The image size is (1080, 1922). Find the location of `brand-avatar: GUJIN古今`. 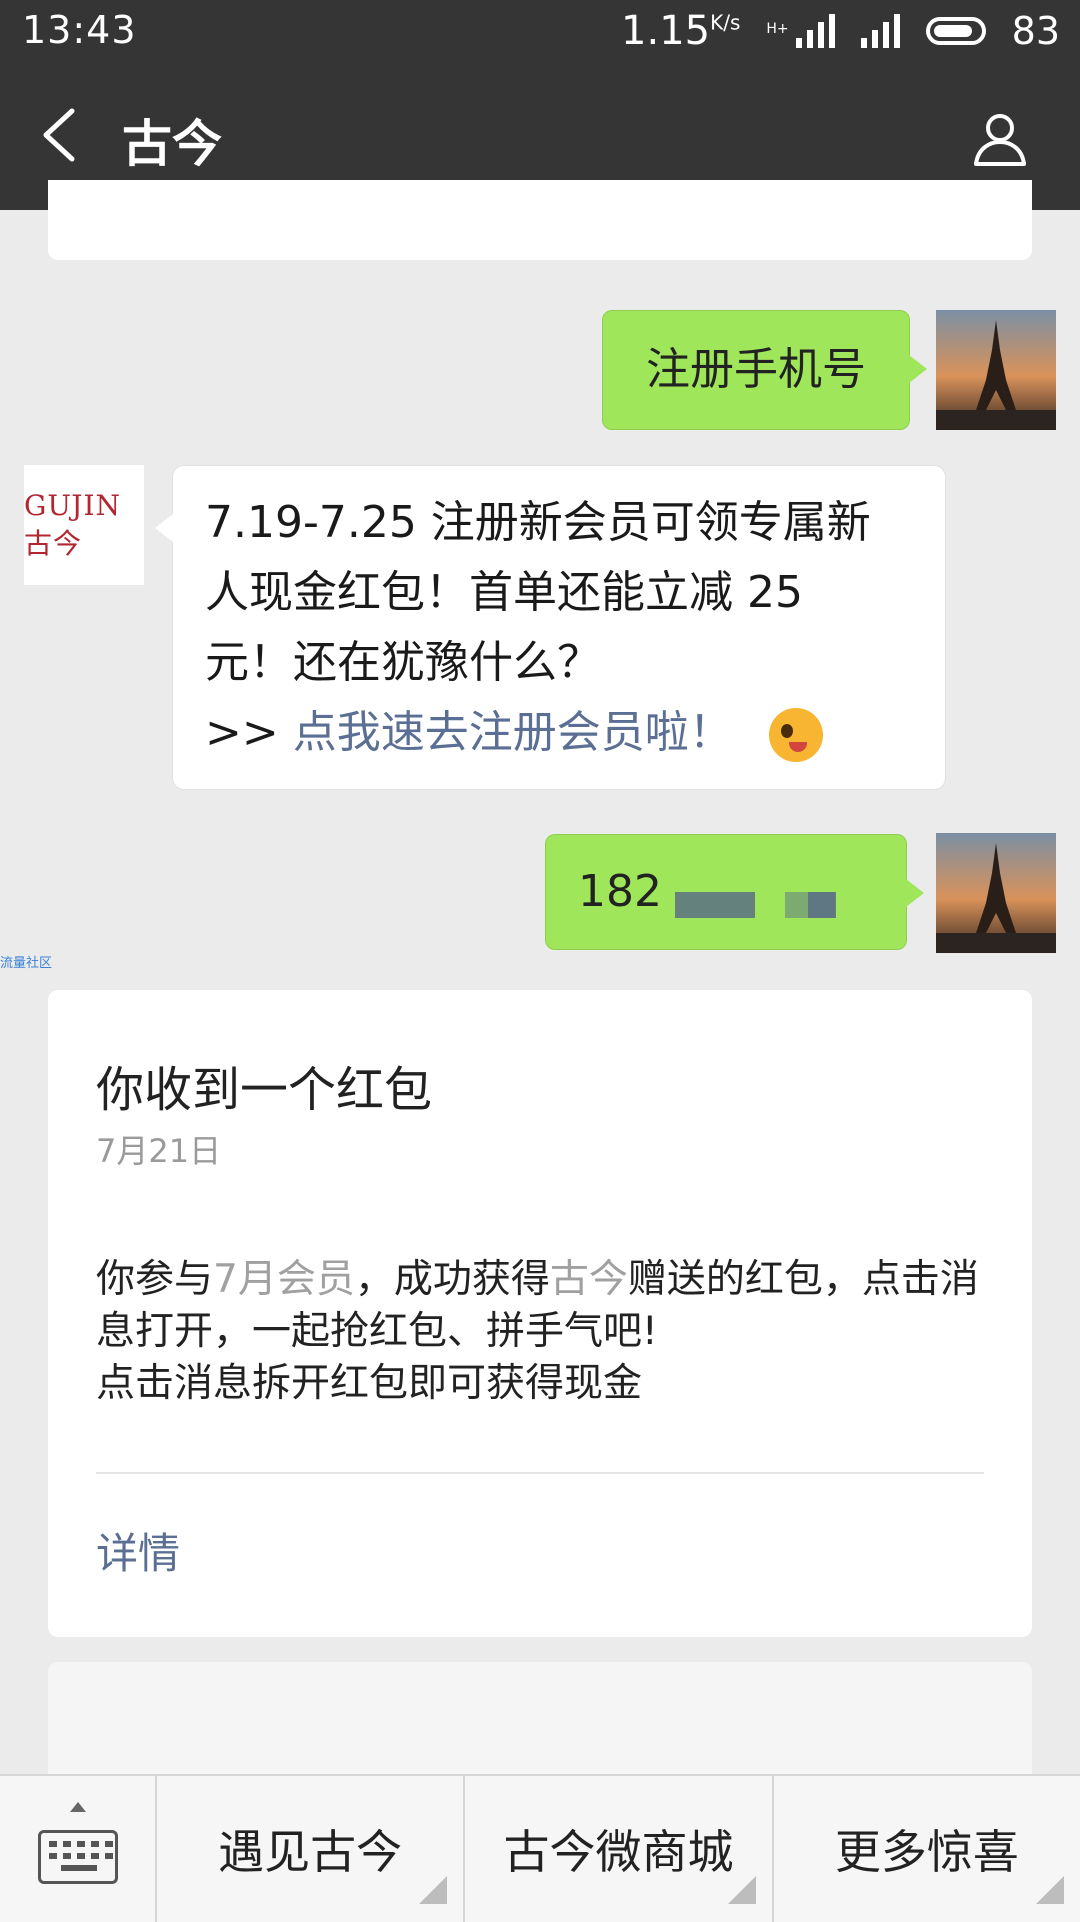

brand-avatar: GUJIN古今 is located at coordinates (84, 525).